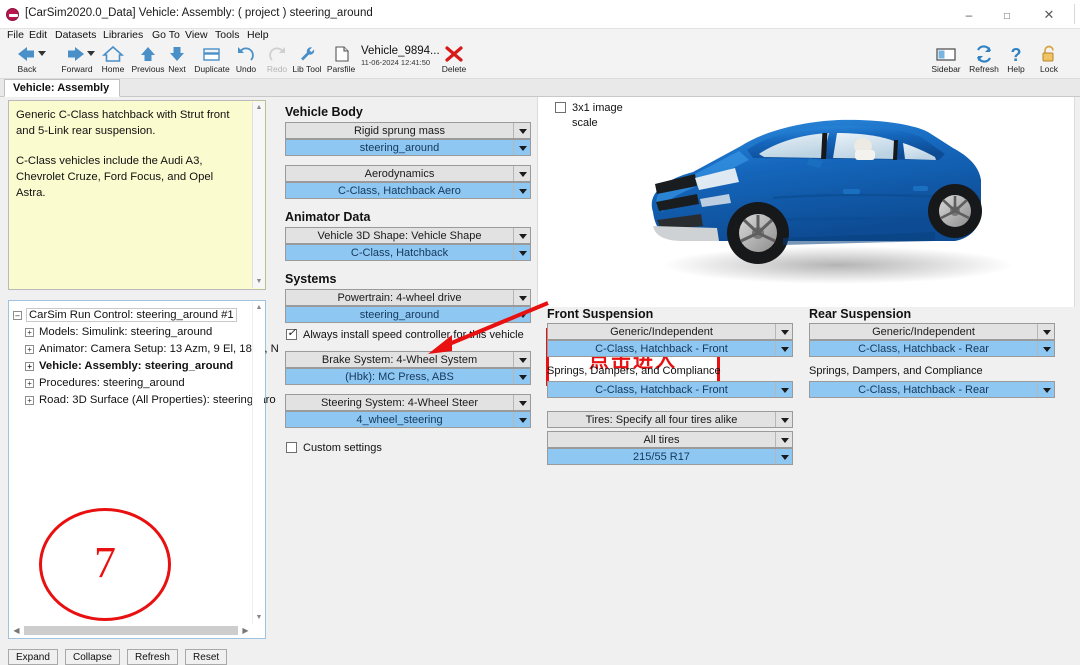 The width and height of the screenshot is (1080, 665). Describe the element at coordinates (1049, 14) in the screenshot. I see `close-button: ✕` at that location.